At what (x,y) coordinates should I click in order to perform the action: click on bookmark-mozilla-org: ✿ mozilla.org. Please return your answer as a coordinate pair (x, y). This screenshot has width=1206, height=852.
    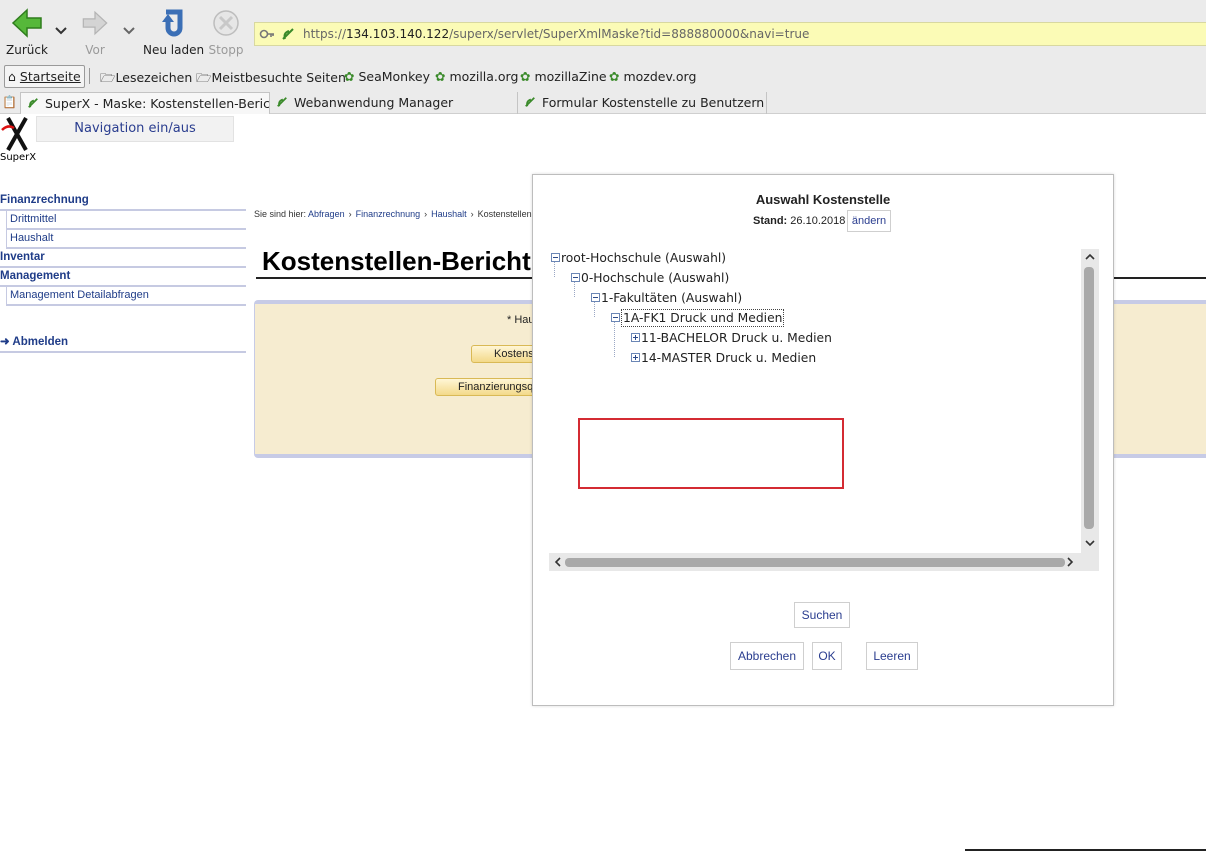
    Looking at the image, I should click on (476, 76).